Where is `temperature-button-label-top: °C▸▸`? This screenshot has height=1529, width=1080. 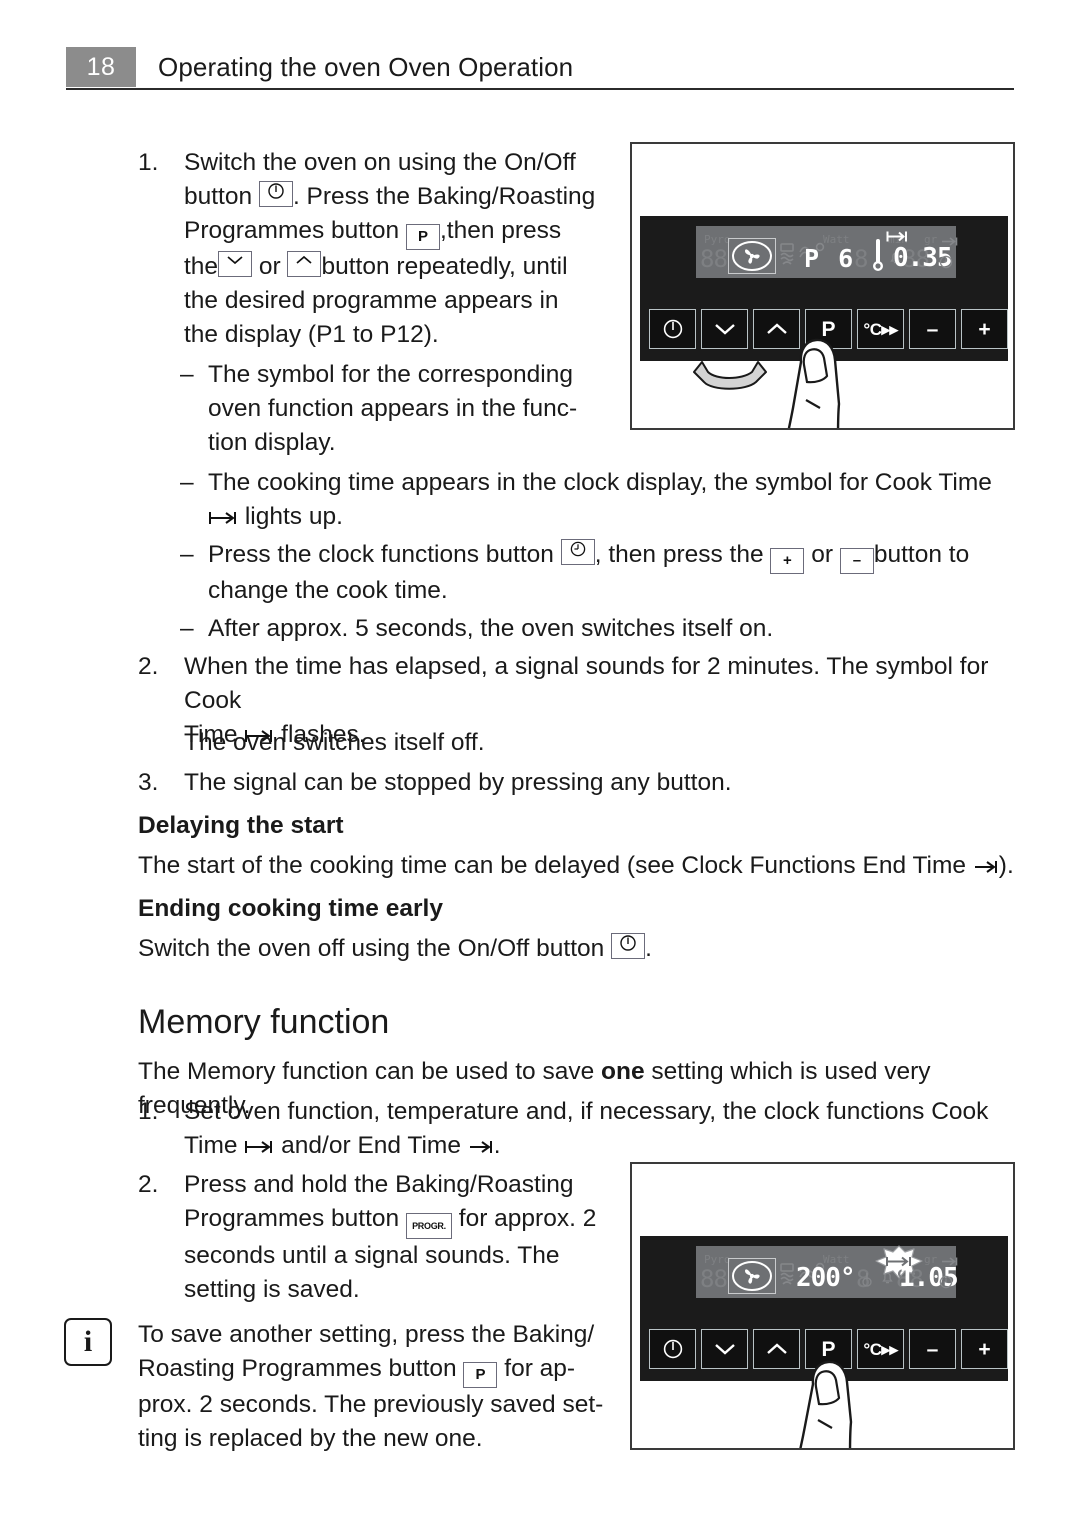 temperature-button-label-top: °C▸▸ is located at coordinates (880, 329).